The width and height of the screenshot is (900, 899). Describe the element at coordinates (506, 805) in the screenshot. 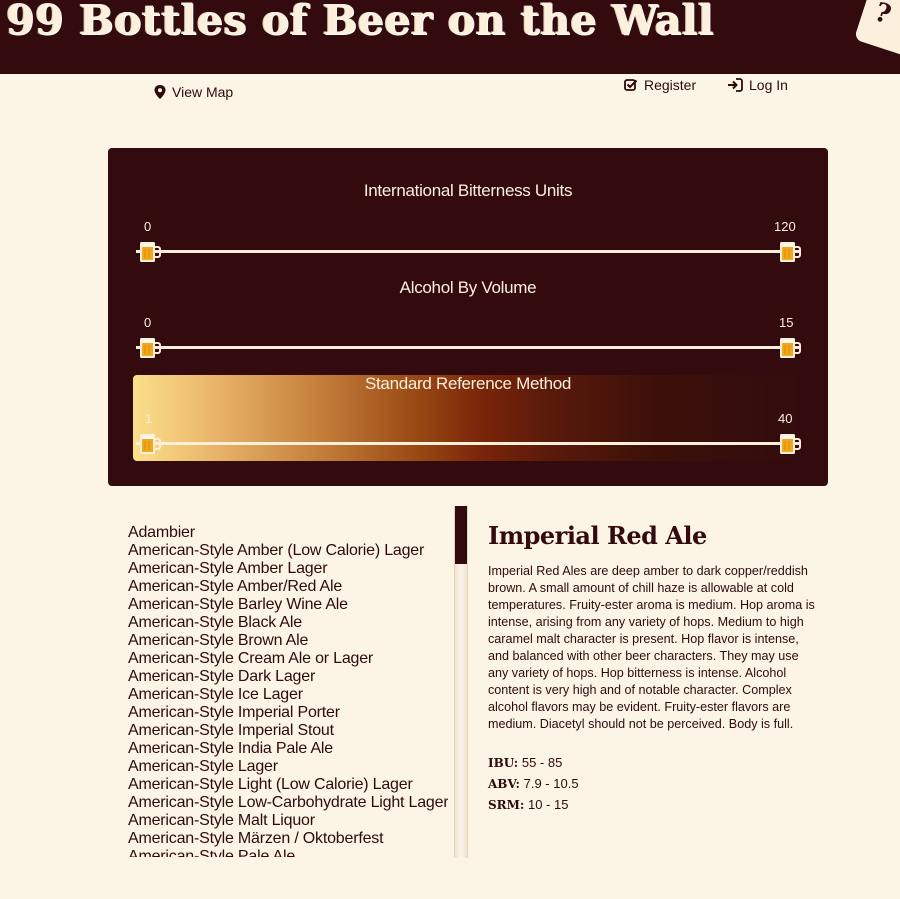

I see `srm-stat-label: SRM:` at that location.